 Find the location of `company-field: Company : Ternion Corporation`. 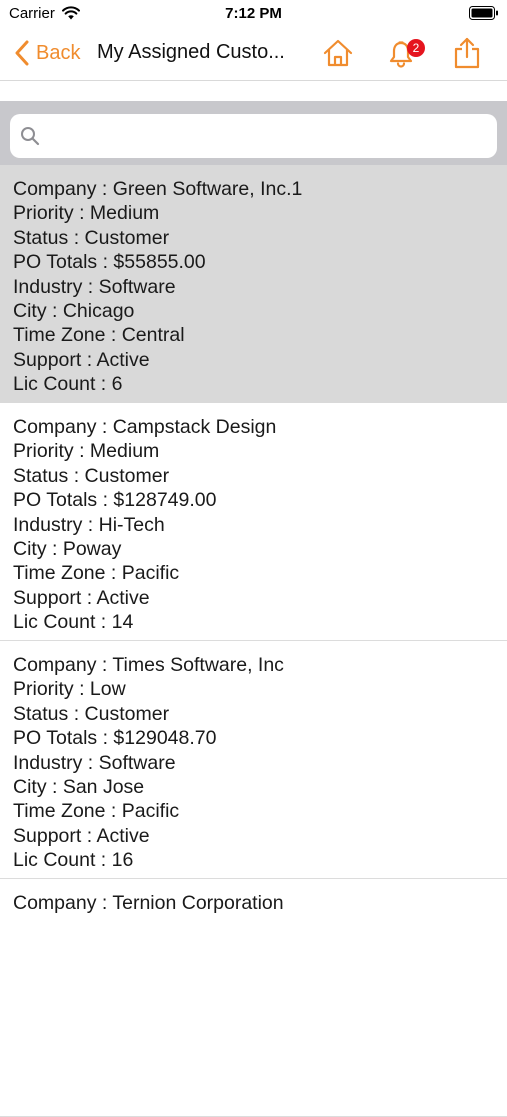

company-field: Company : Ternion Corporation is located at coordinates (148, 903).